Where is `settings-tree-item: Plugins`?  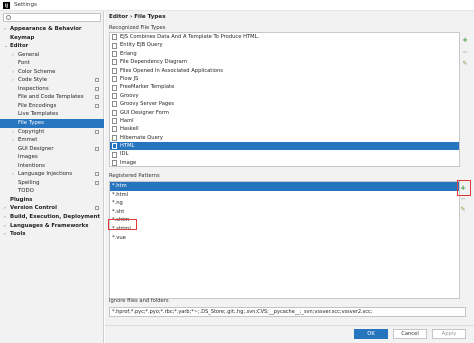
settings-tree-item: Plugins is located at coordinates (52, 200).